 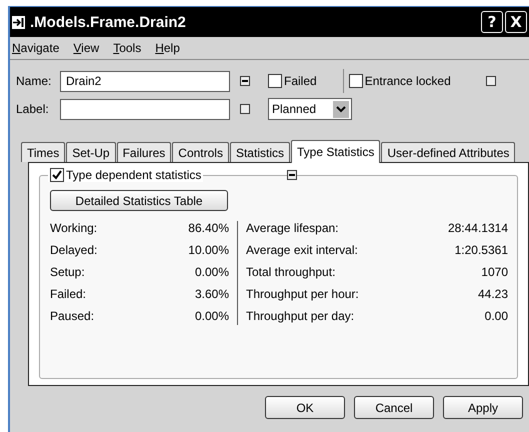 I want to click on help-button: ?, so click(x=492, y=22).